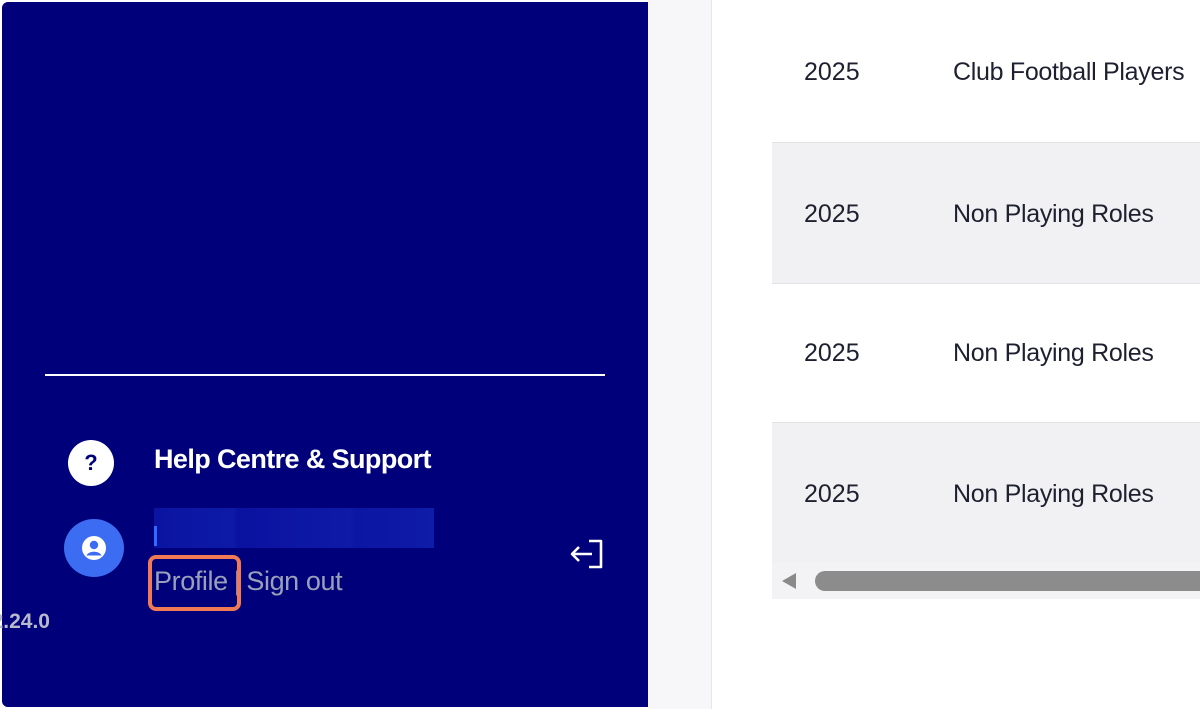  I want to click on table-row: 2025 Club Football Players, so click(986, 71).